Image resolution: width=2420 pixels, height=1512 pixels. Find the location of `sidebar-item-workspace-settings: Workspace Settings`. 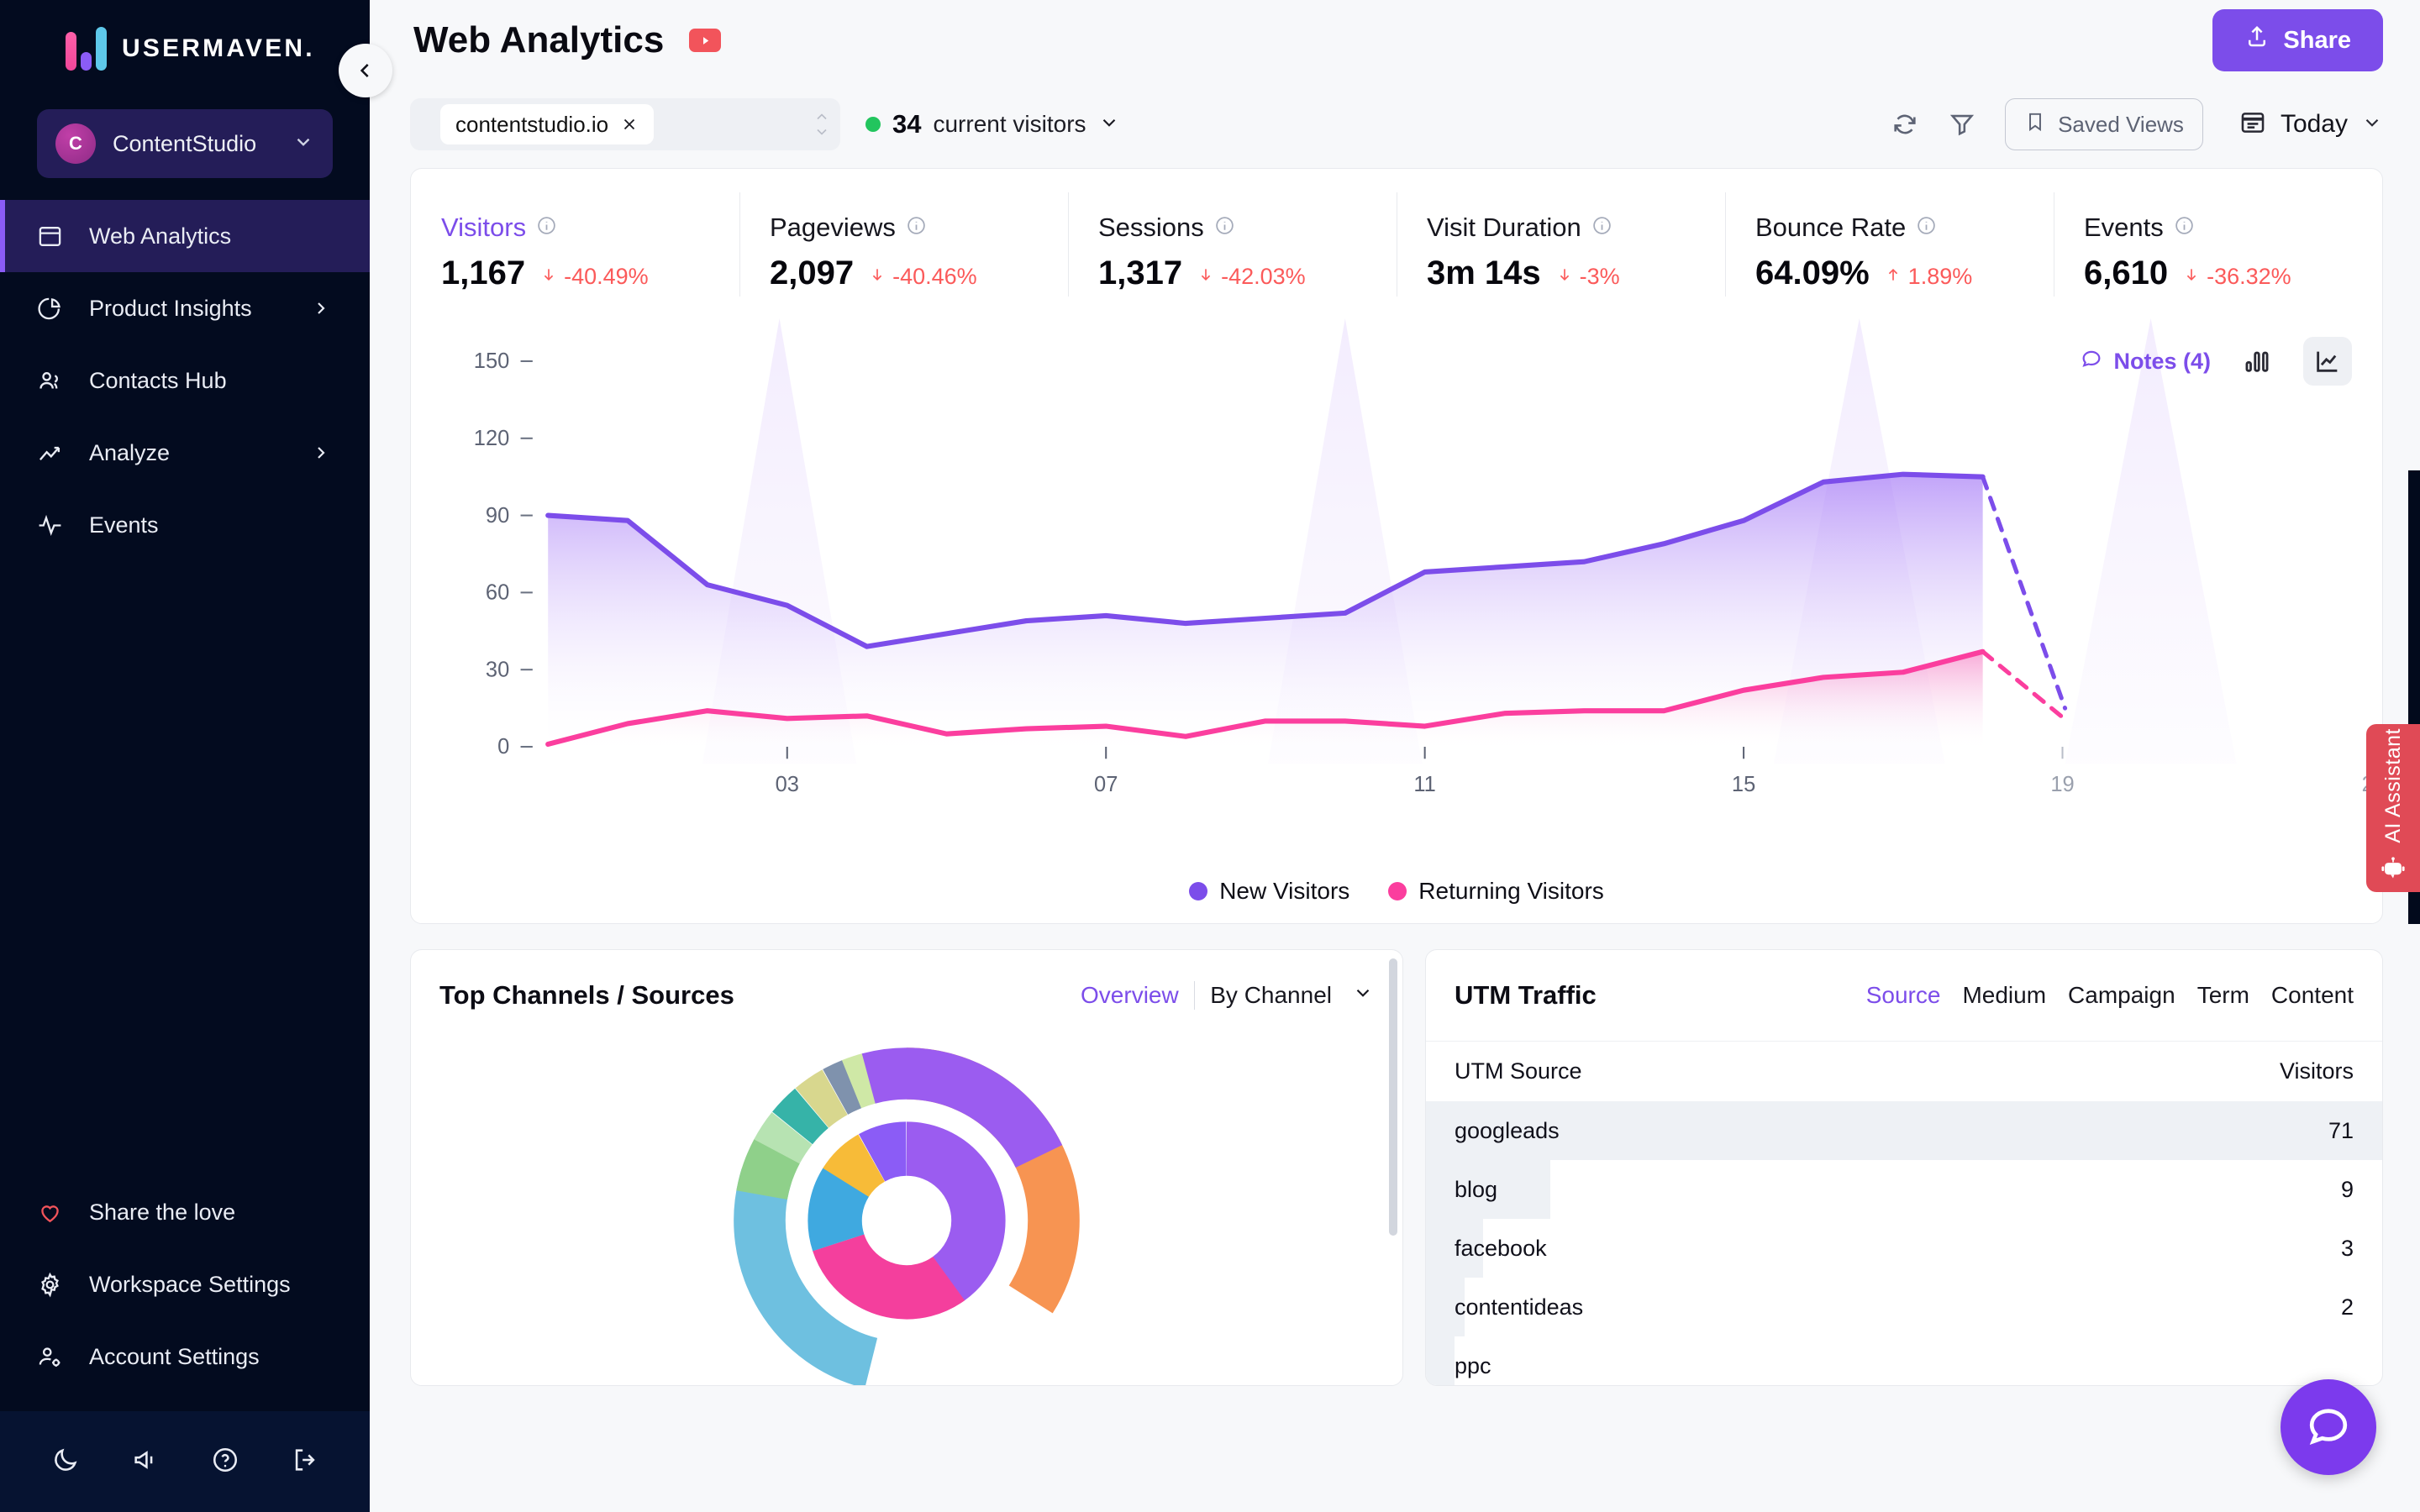

sidebar-item-workspace-settings: Workspace Settings is located at coordinates (185, 1284).